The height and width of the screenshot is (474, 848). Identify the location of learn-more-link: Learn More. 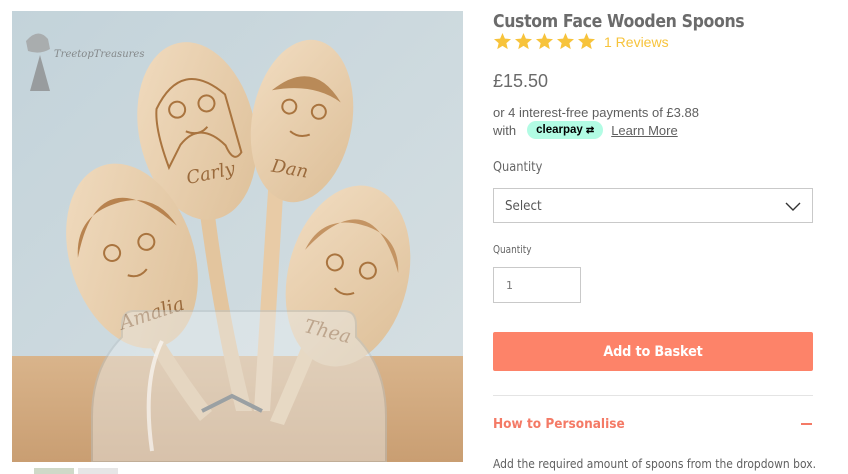
(644, 130).